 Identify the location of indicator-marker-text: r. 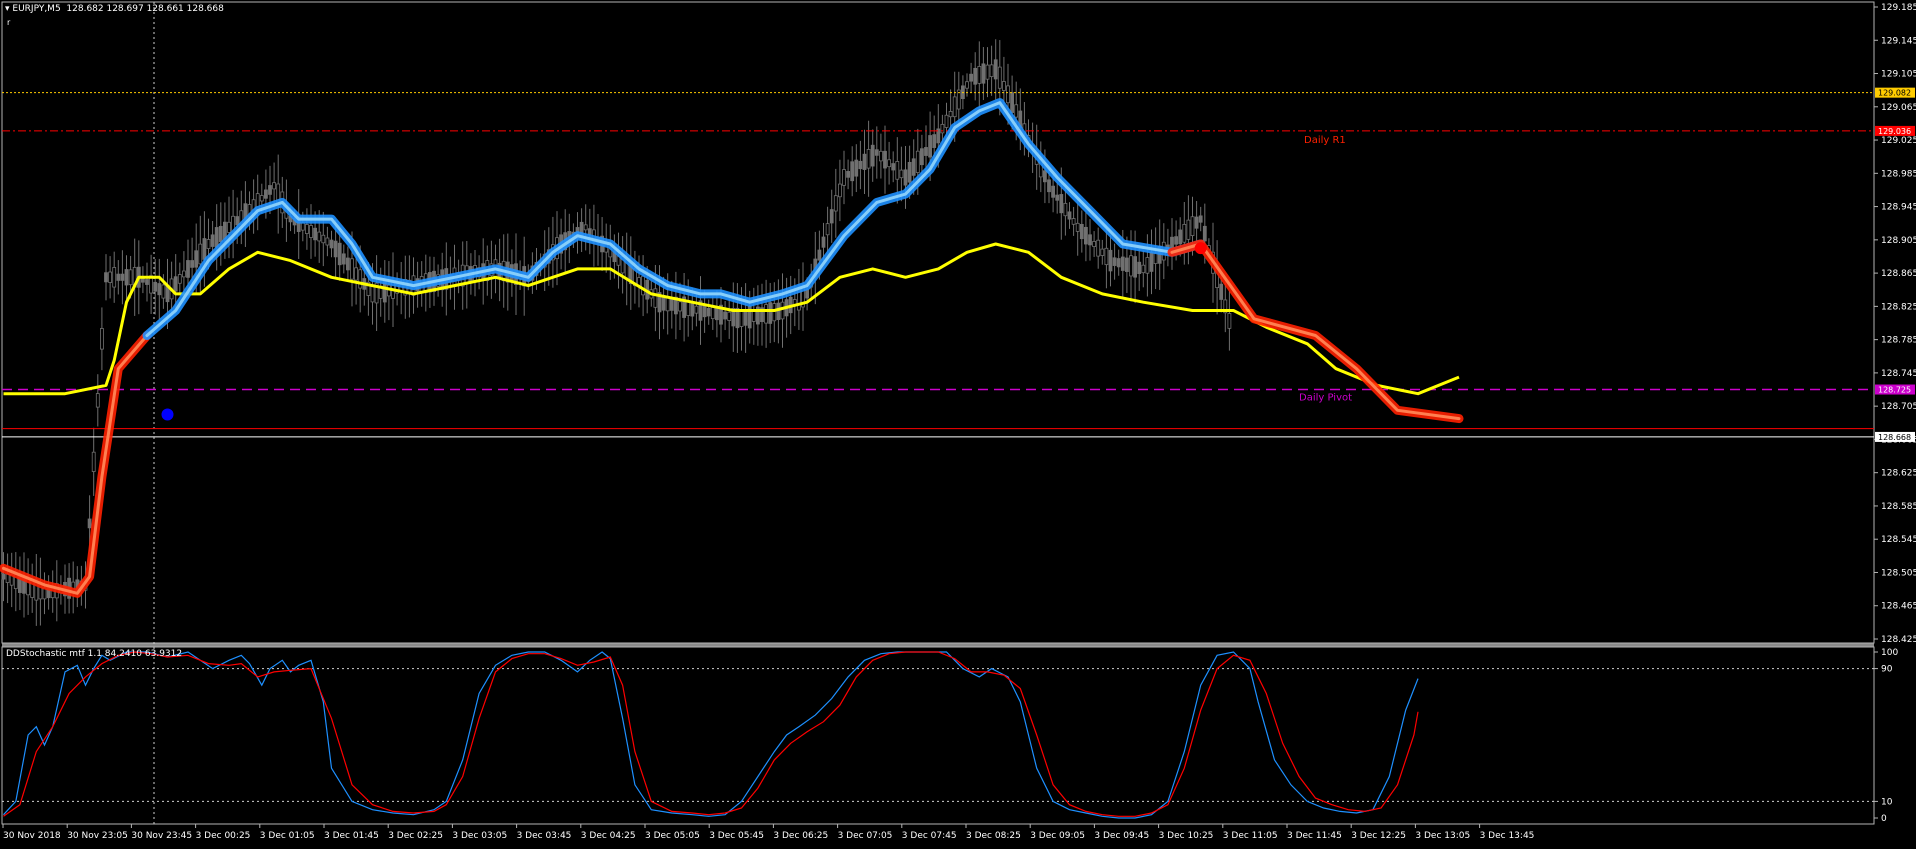
(9, 22).